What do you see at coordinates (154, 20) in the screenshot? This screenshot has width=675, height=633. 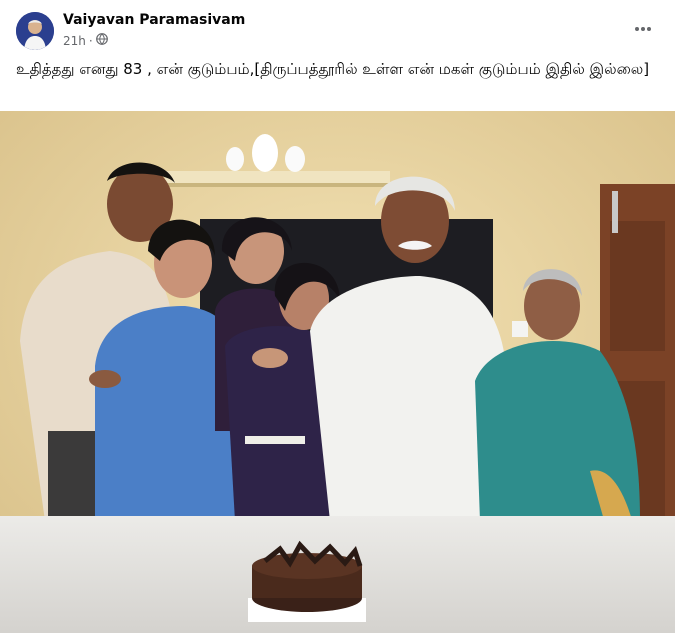 I see `author-name: Vaiyavan Paramasivam` at bounding box center [154, 20].